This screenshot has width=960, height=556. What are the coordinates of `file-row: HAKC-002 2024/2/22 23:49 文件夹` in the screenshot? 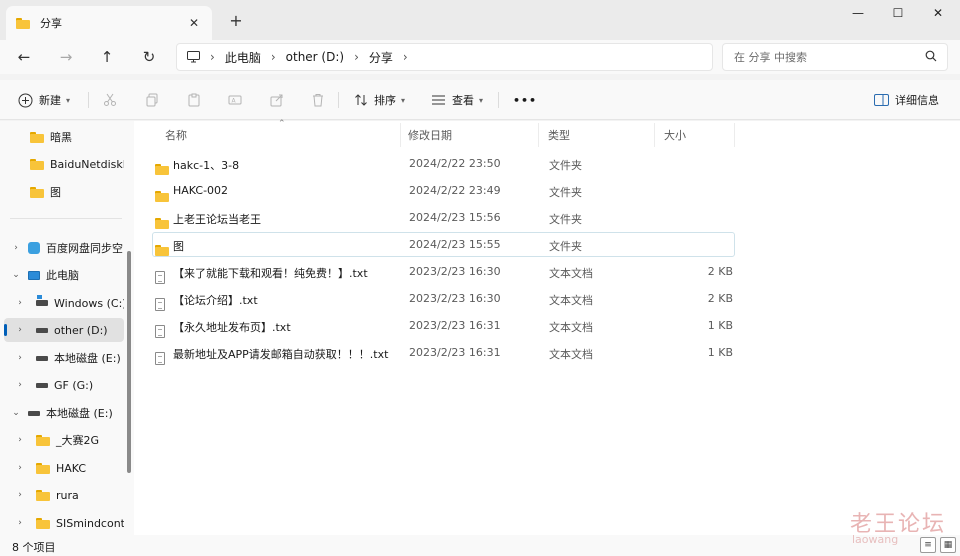 It's located at (443, 190).